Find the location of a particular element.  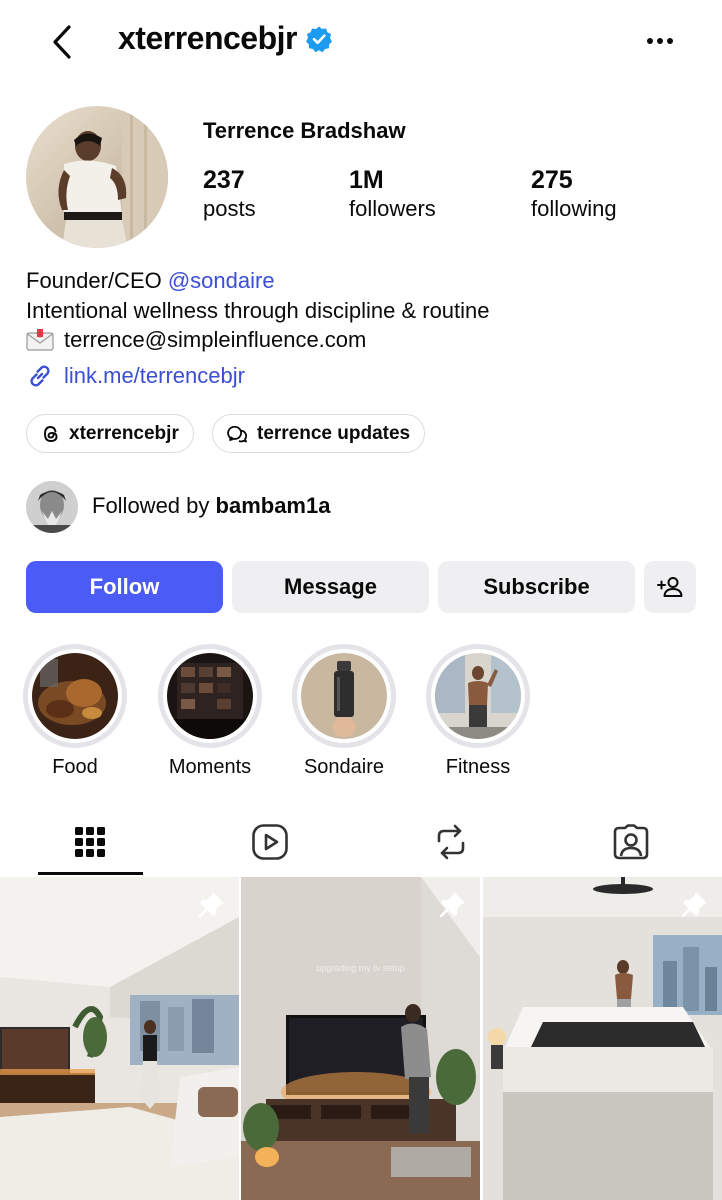

tab-tagged is located at coordinates (631, 842).